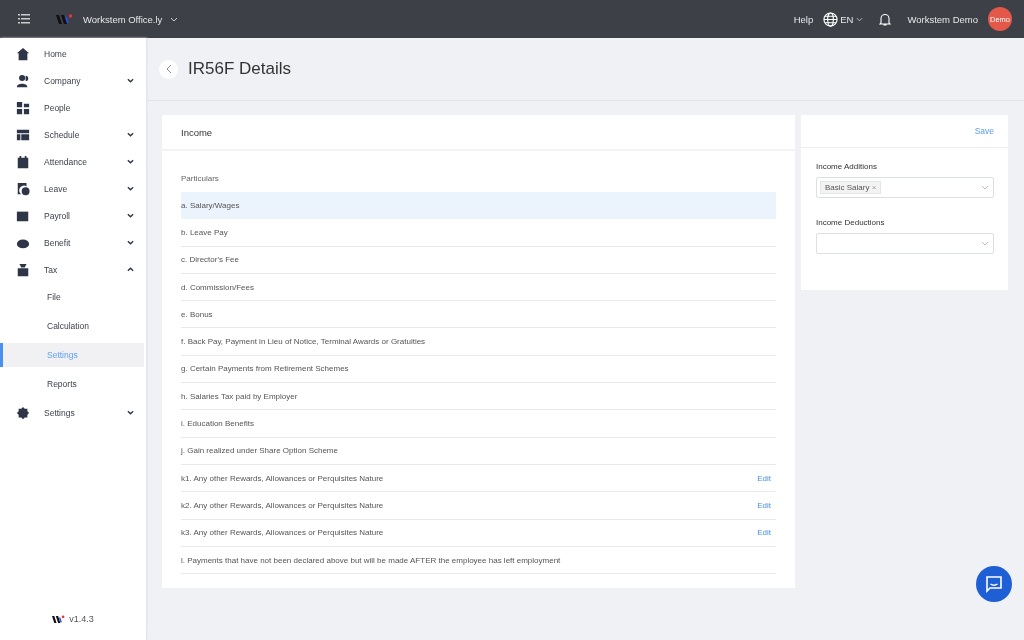  I want to click on list-row: k1. Any other Rewards, Allowances or Perquisites Nature Edit, so click(478, 478).